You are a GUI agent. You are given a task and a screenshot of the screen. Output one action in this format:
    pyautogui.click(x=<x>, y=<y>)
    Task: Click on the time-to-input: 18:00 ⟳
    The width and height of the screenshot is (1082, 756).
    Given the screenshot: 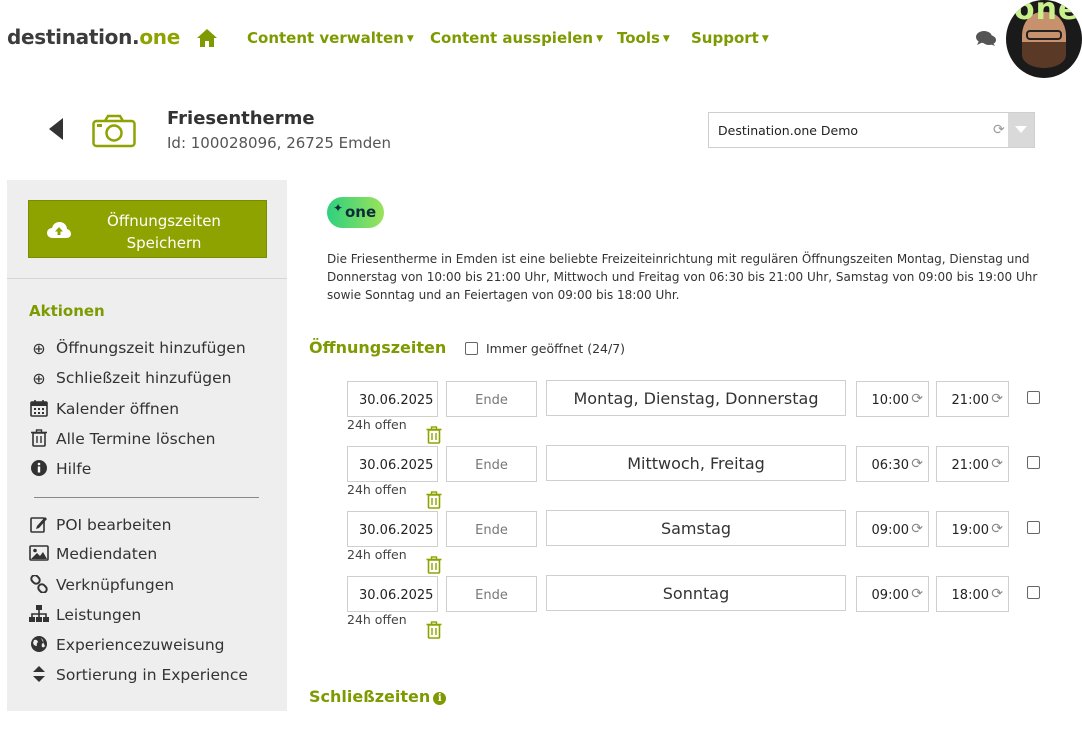 What is the action you would take?
    pyautogui.click(x=972, y=594)
    